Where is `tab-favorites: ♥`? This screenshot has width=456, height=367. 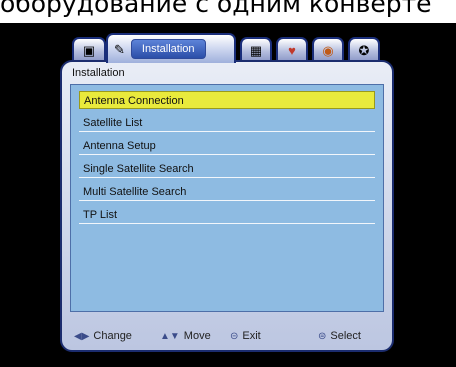 tab-favorites: ♥ is located at coordinates (292, 49).